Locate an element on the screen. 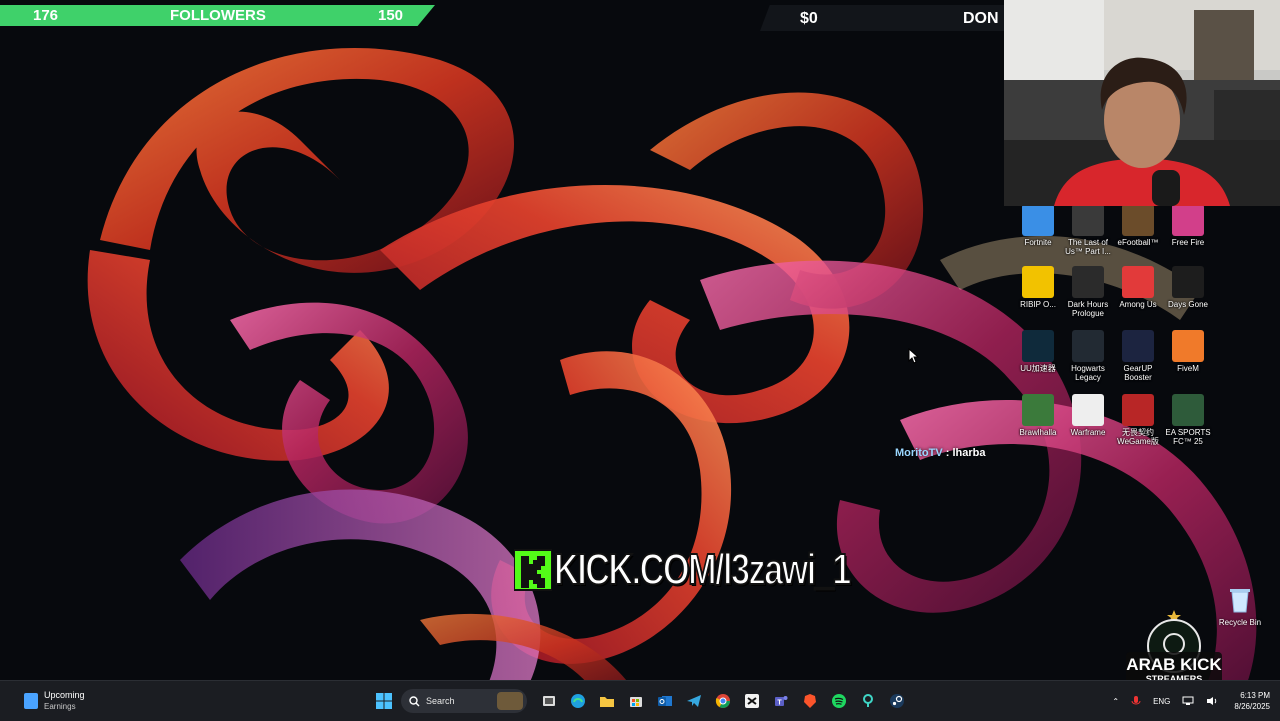 Image resolution: width=1280 pixels, height=721 pixels. task-view-icon is located at coordinates (549, 701).